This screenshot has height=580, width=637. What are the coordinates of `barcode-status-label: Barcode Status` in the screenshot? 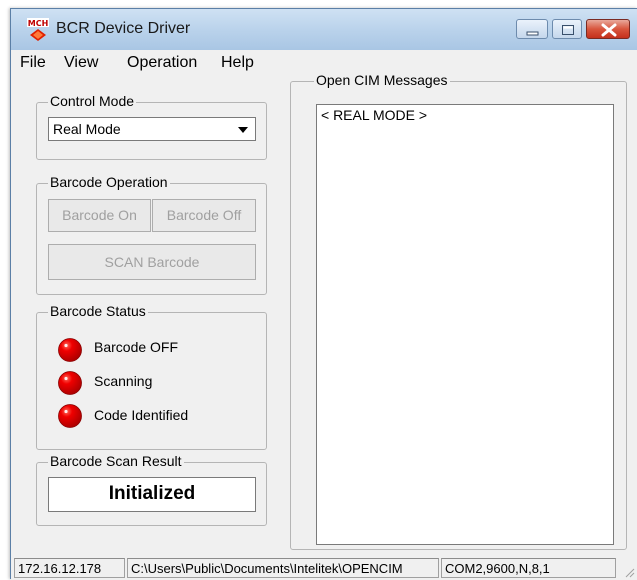 It's located at (98, 311).